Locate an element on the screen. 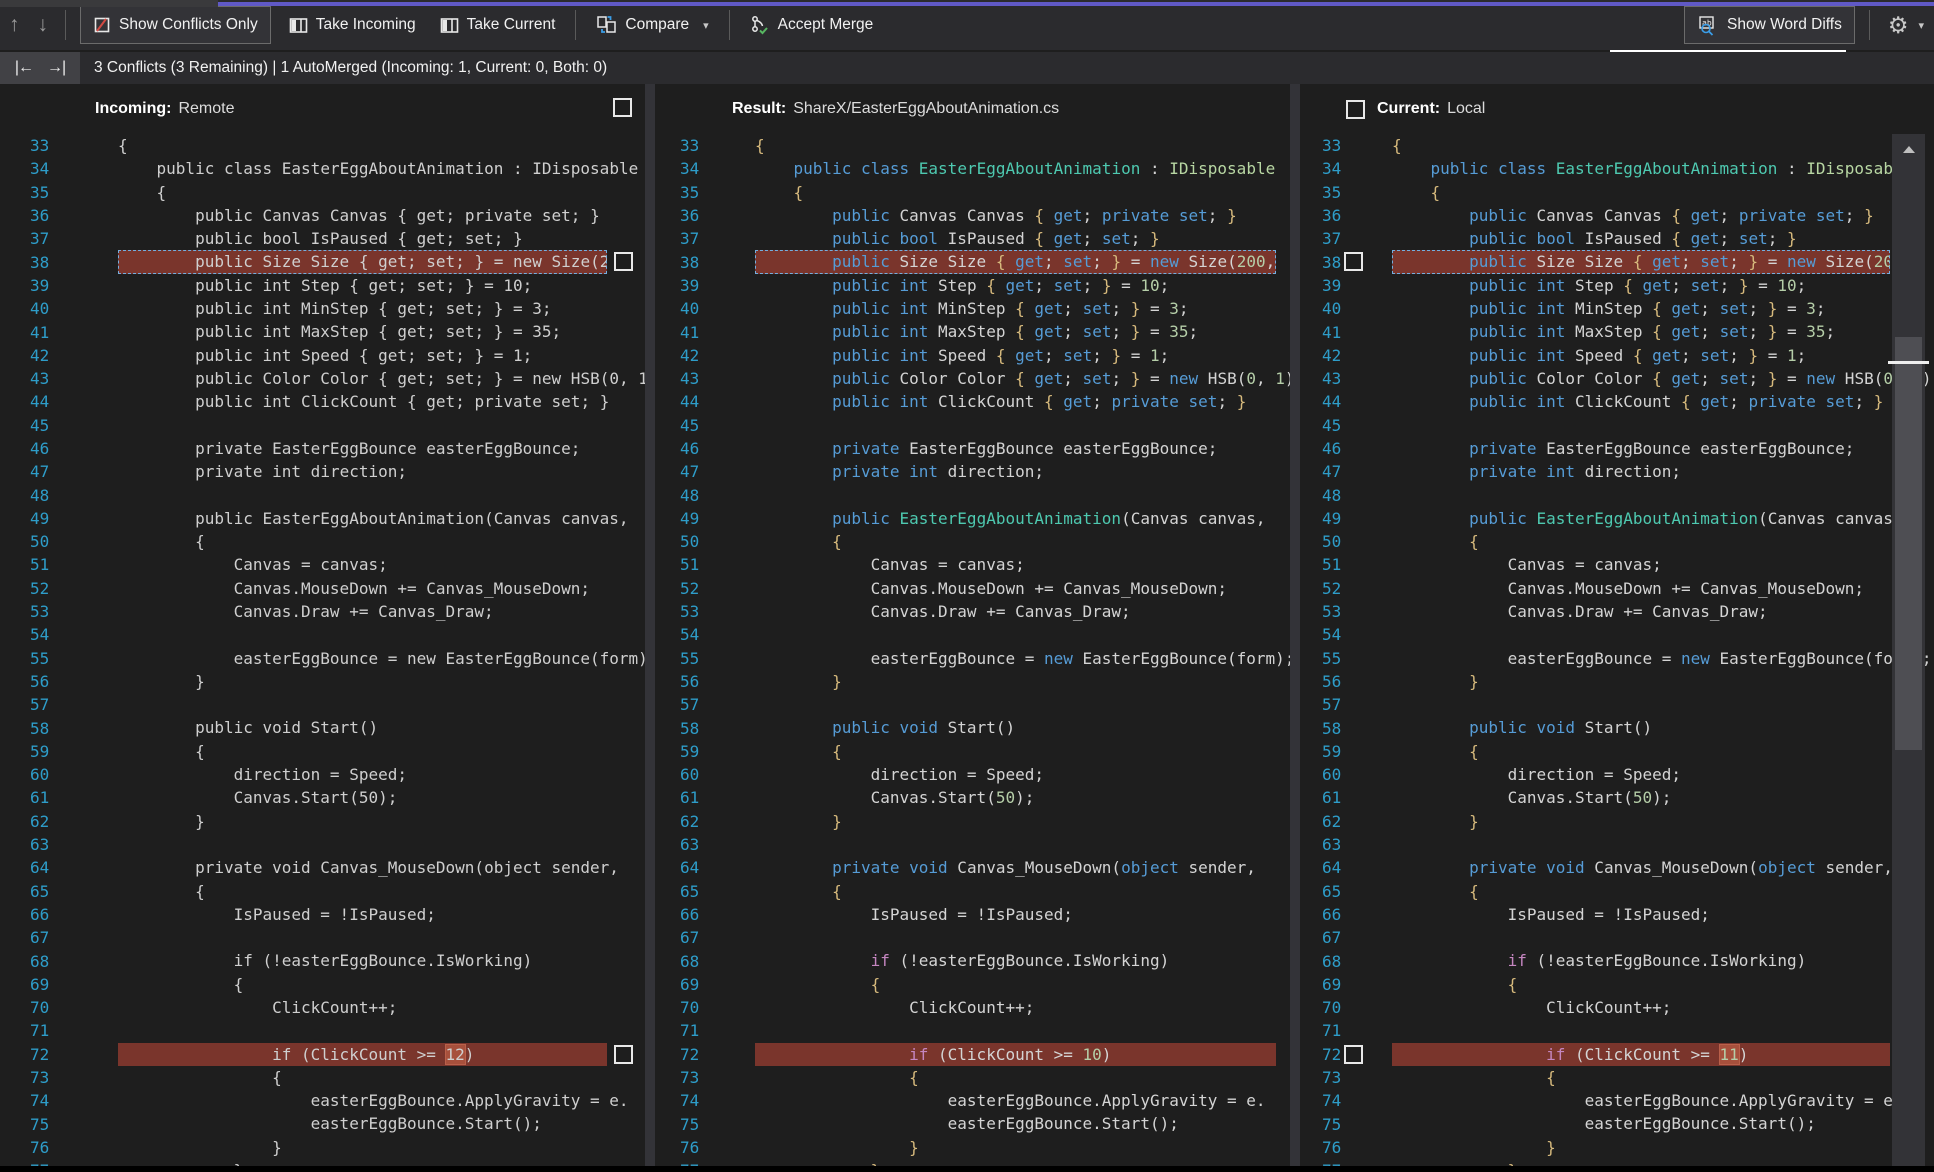 The image size is (1934, 1172). take-current-button: Take Current is located at coordinates (498, 25).